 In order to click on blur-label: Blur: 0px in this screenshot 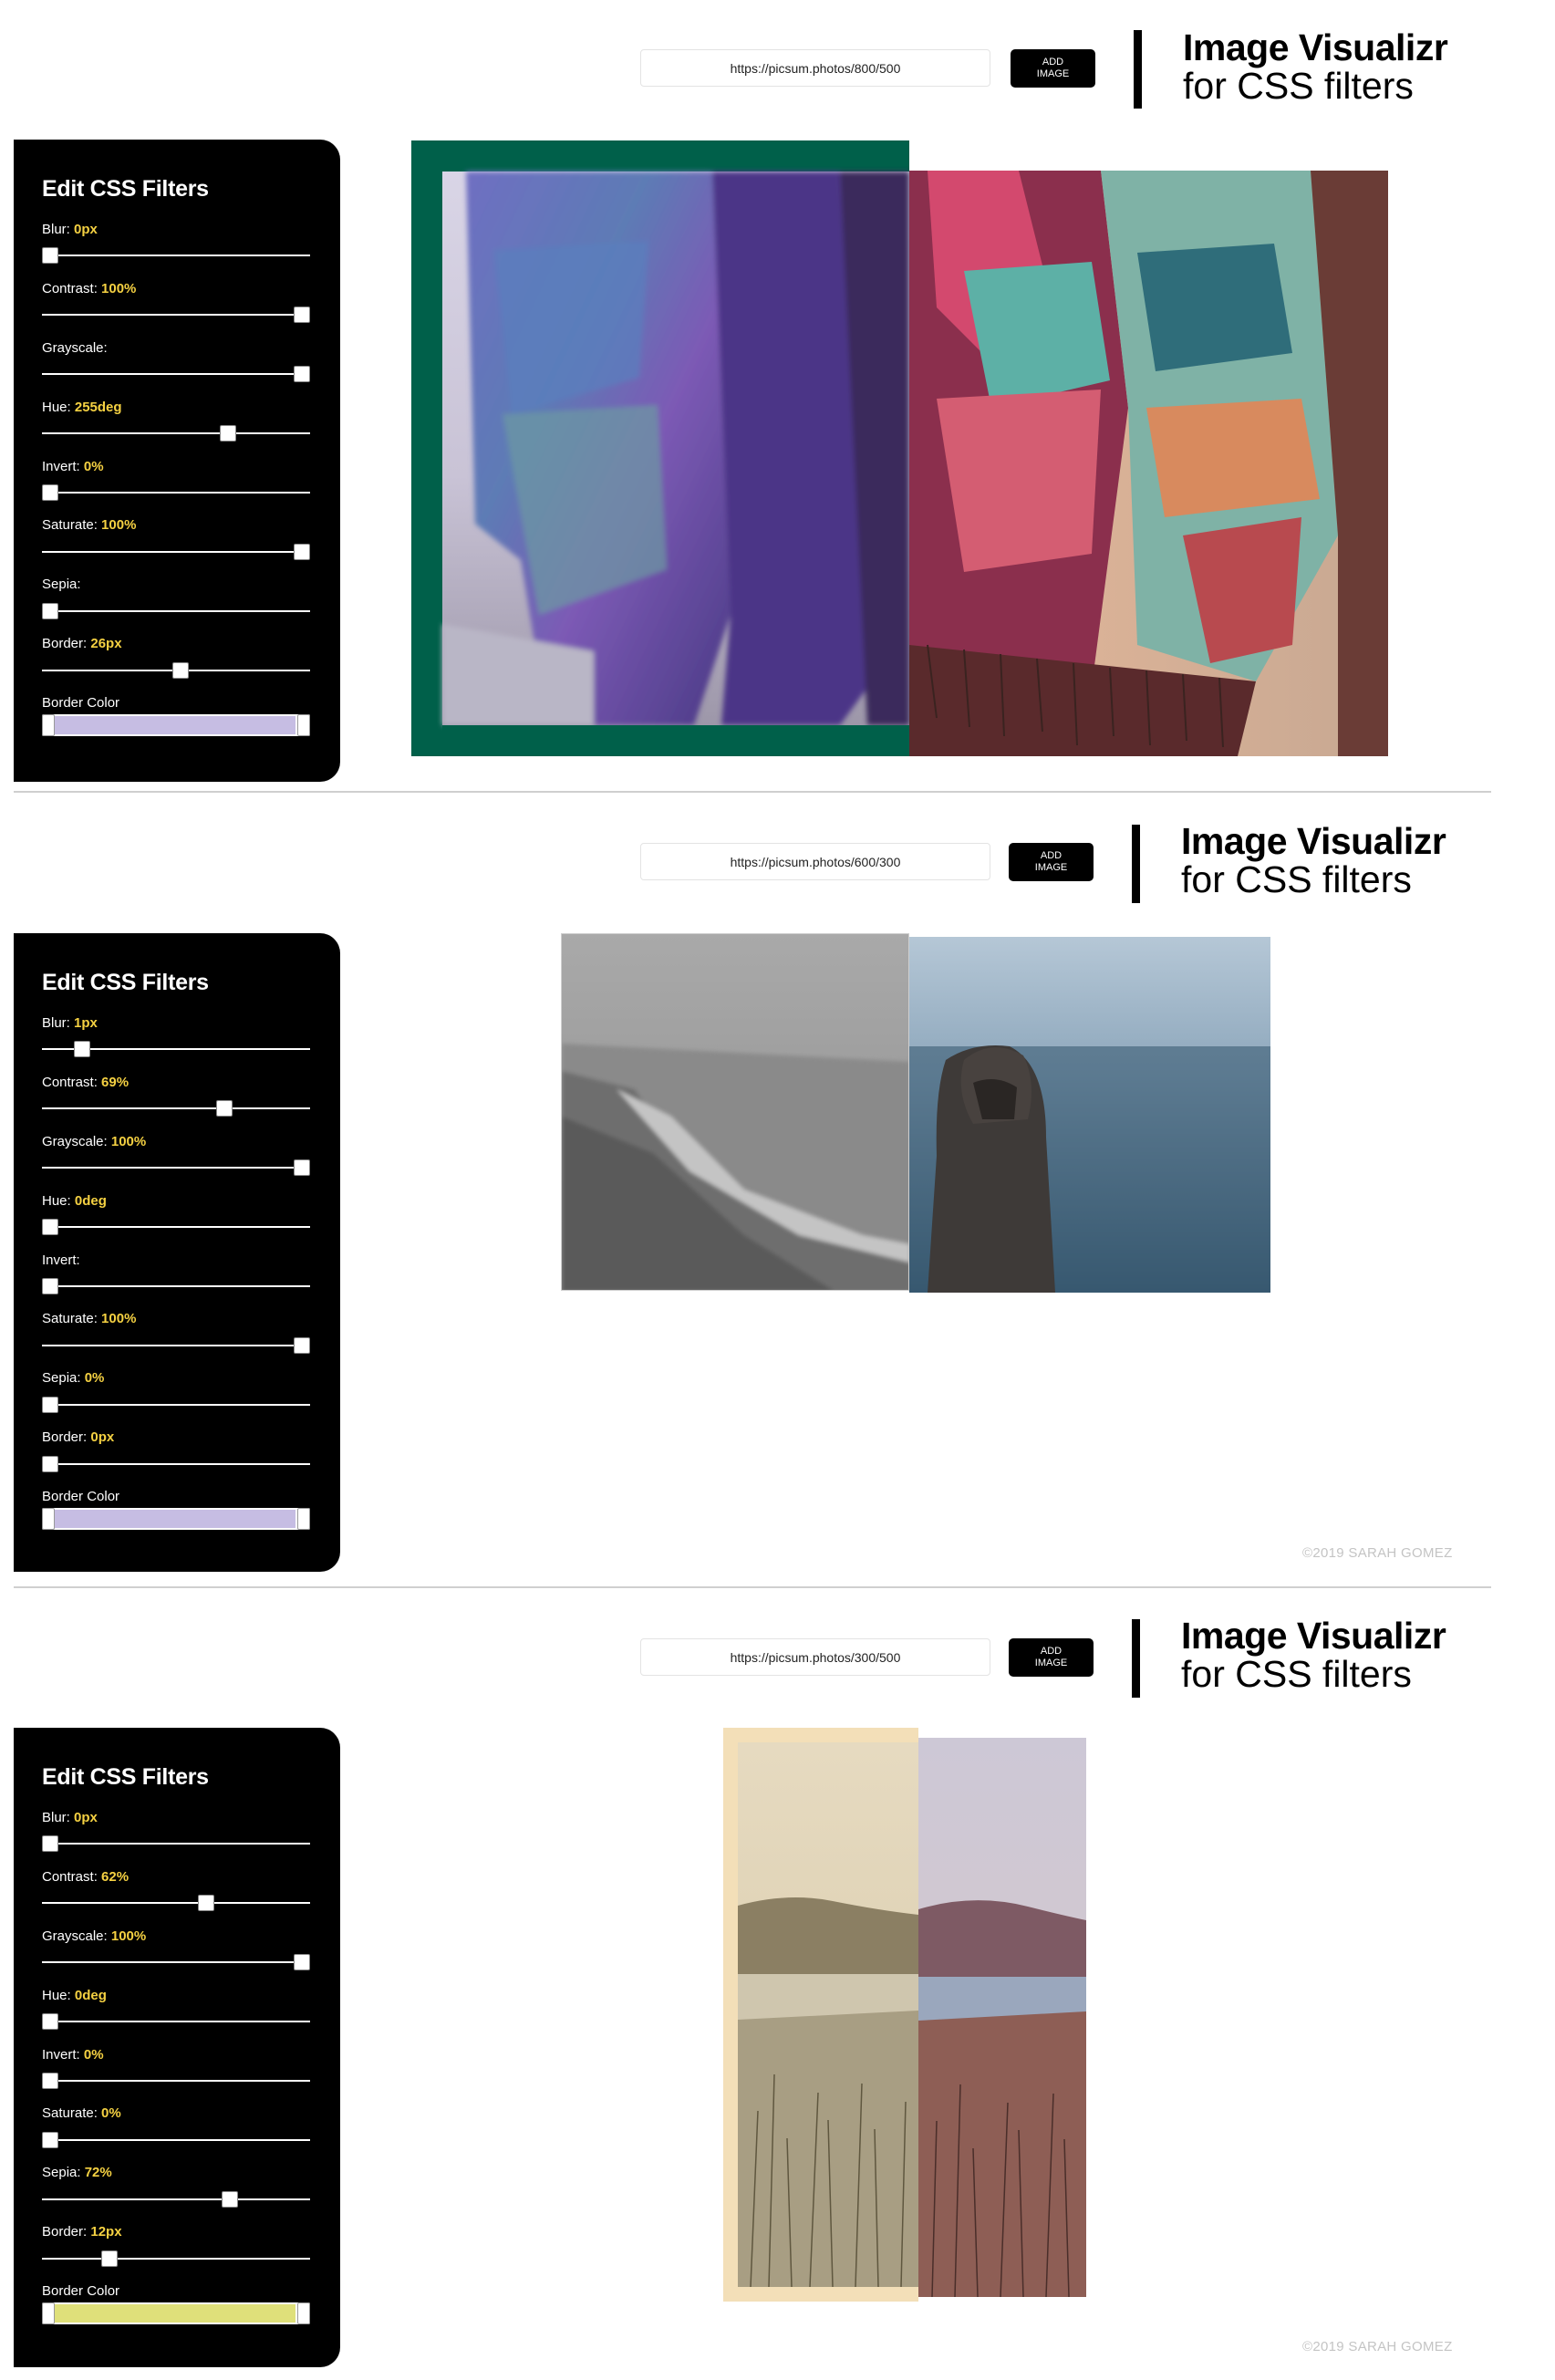, I will do `click(70, 1818)`.